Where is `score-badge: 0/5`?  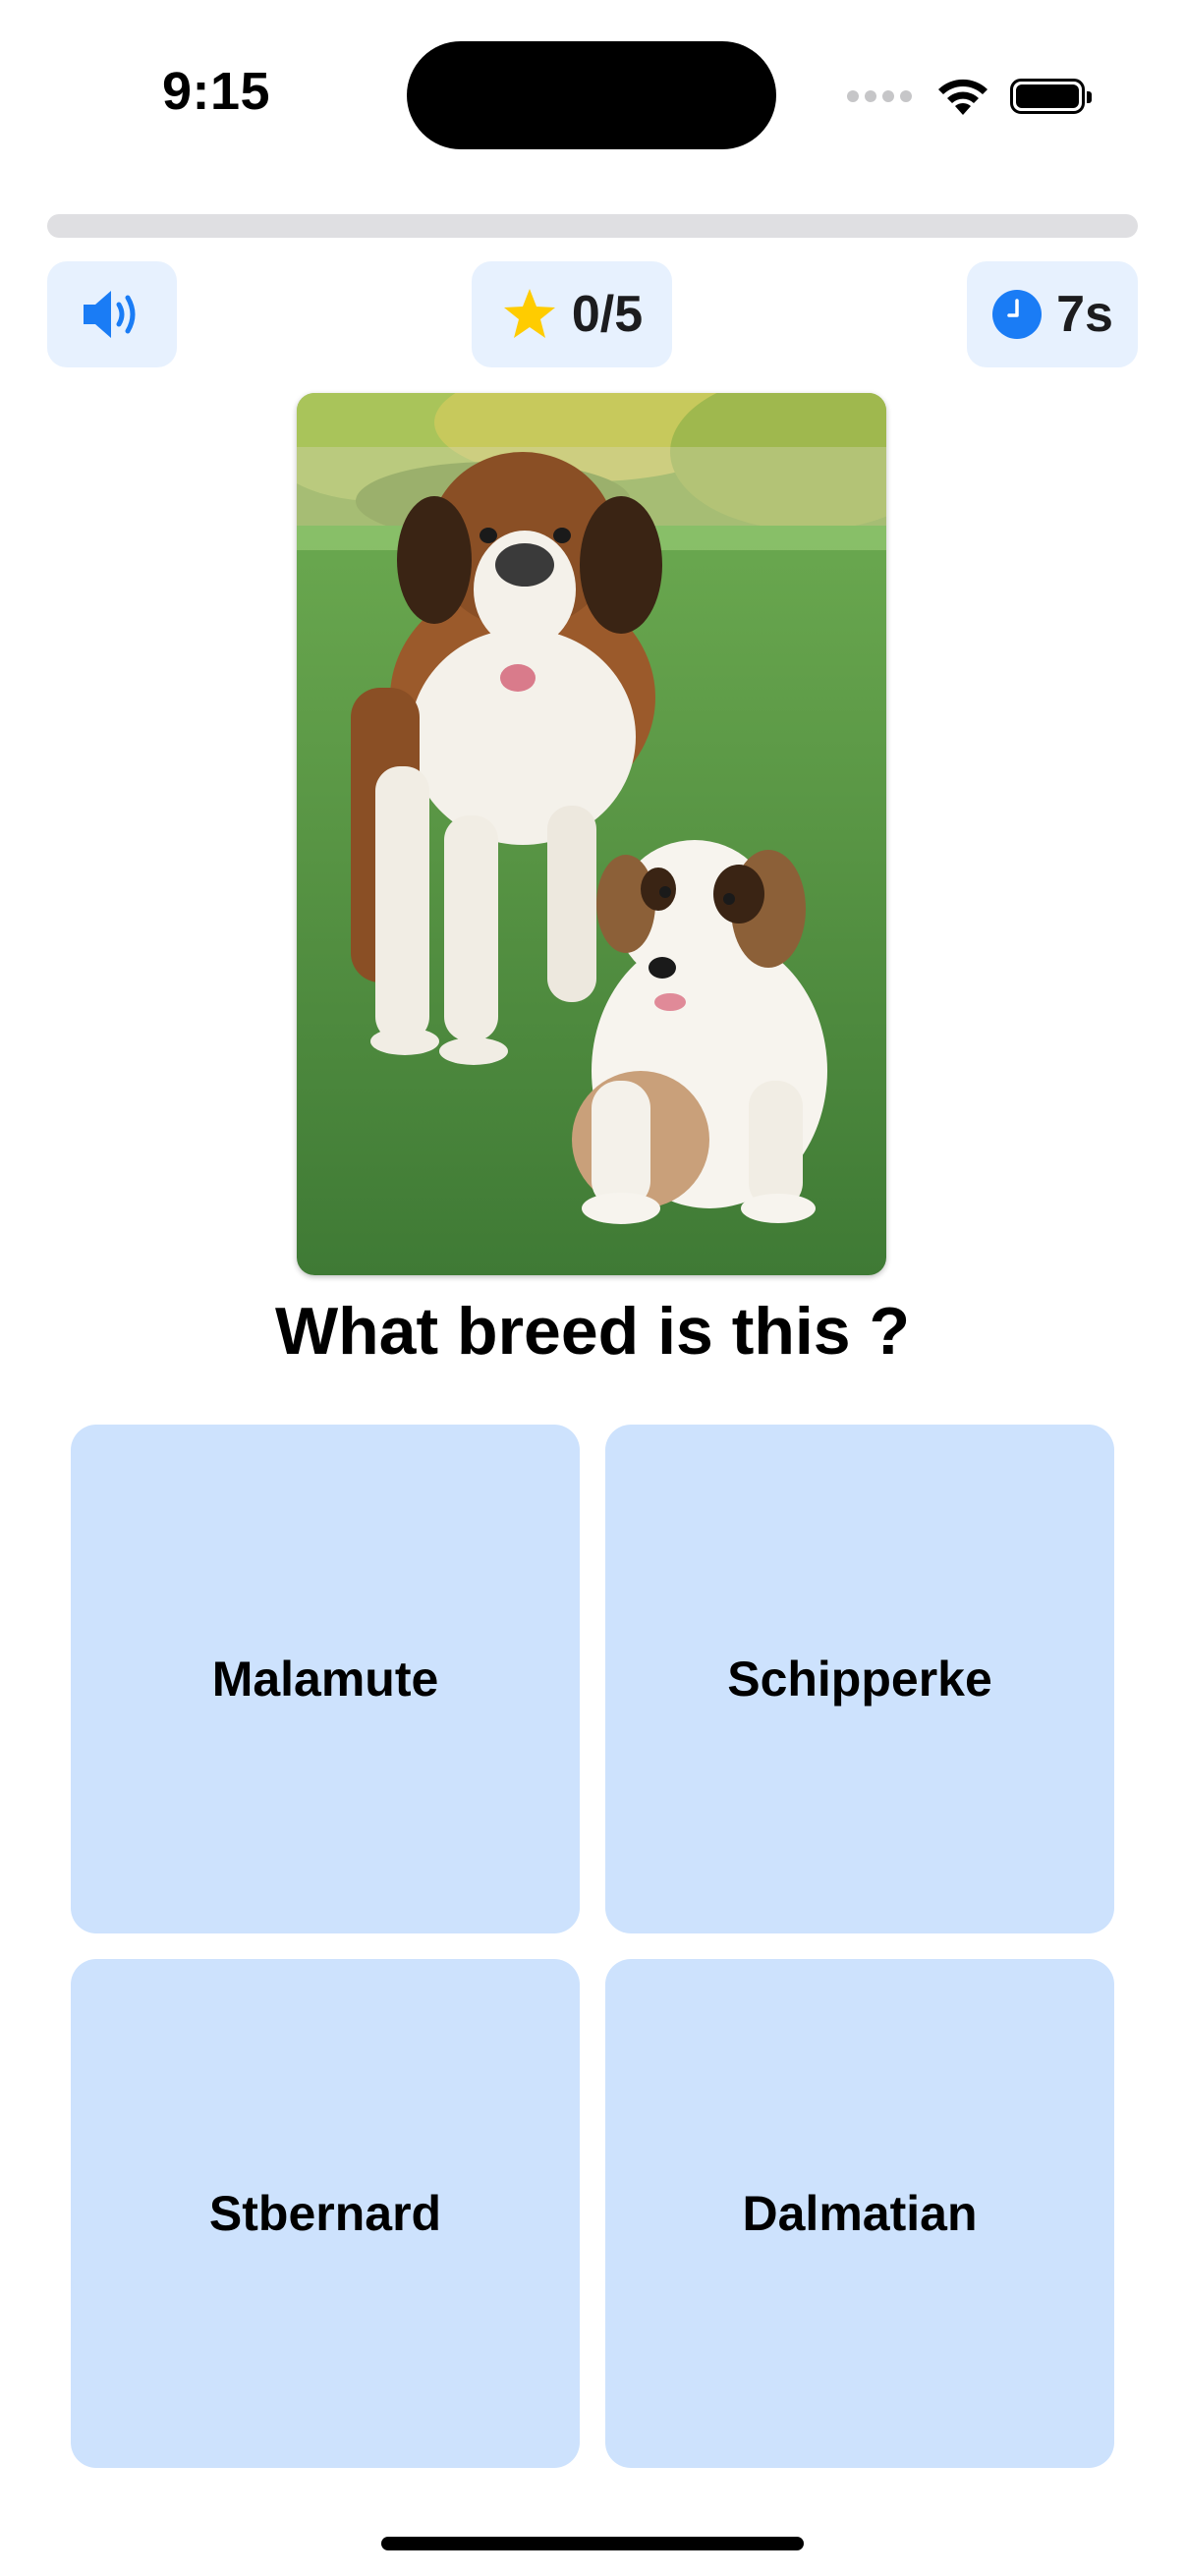
score-badge: 0/5 is located at coordinates (572, 314).